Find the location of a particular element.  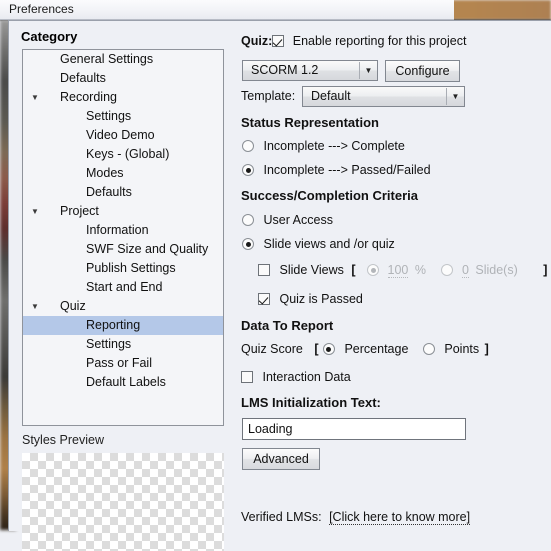

verified-lms-row: Verified LMSs: [Click here to know more] is located at coordinates (356, 517).